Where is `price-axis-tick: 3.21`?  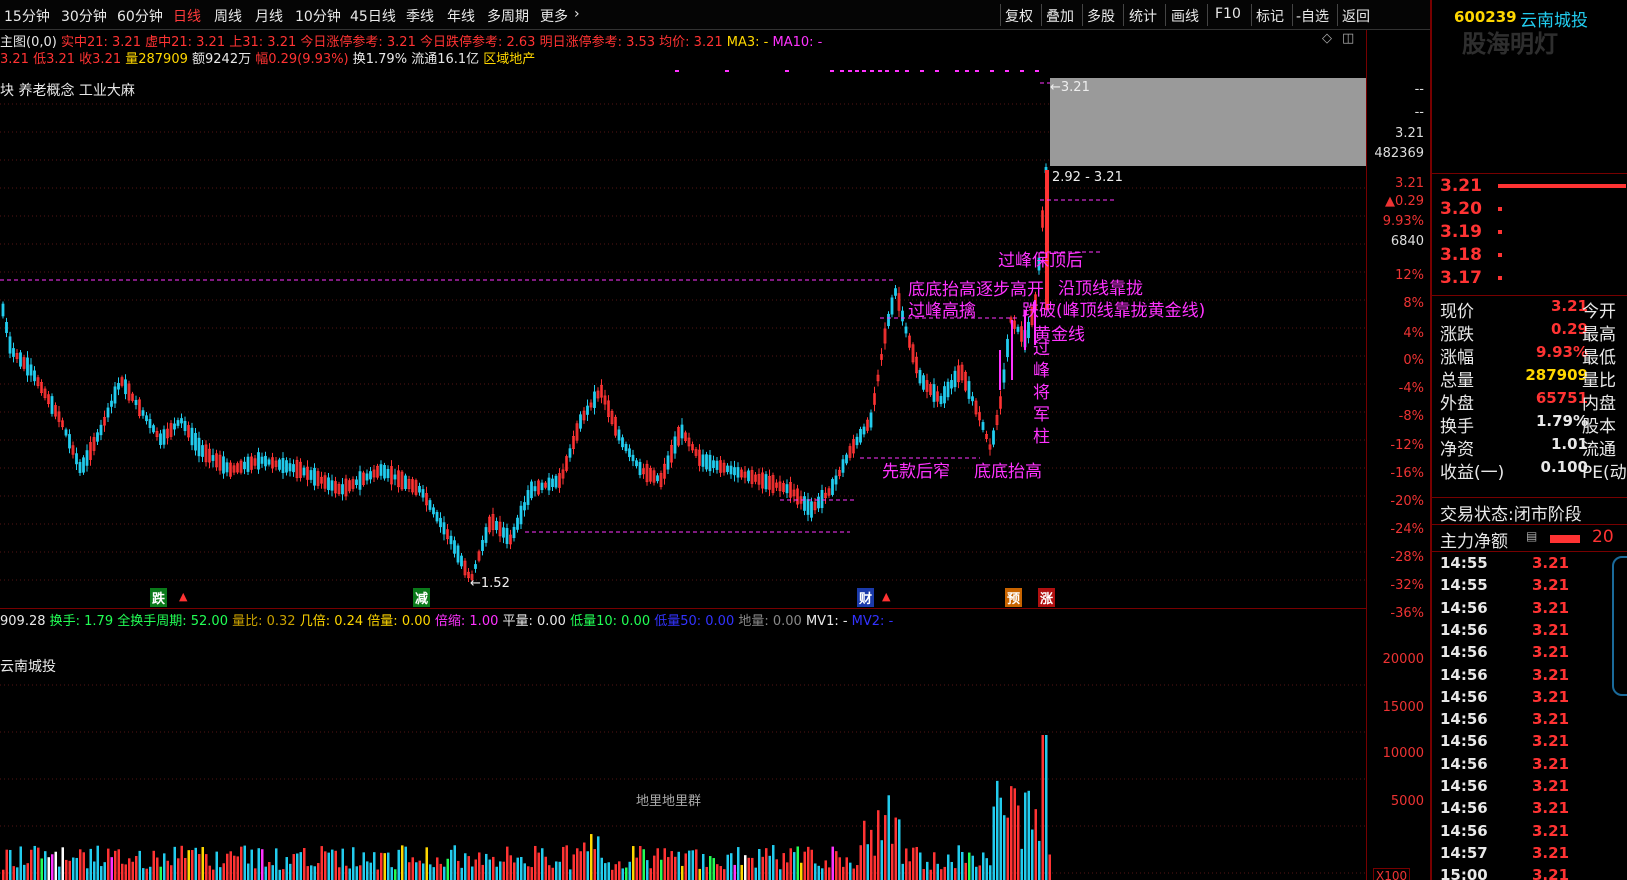
price-axis-tick: 3.21 is located at coordinates (1409, 183).